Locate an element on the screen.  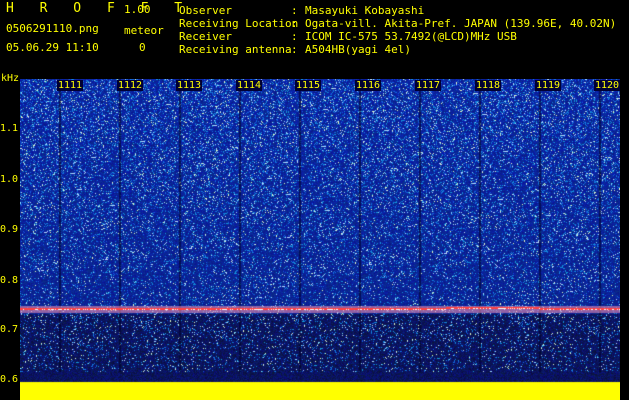
image-filename: 0506291110.png is located at coordinates (52, 28).